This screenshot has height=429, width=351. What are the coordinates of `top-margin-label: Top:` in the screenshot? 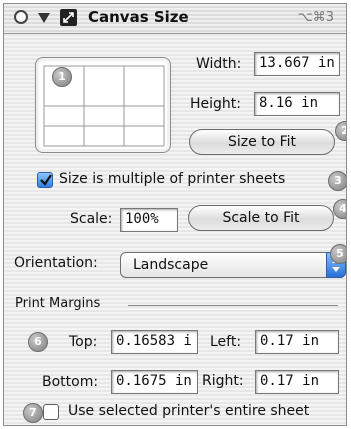 It's located at (83, 342).